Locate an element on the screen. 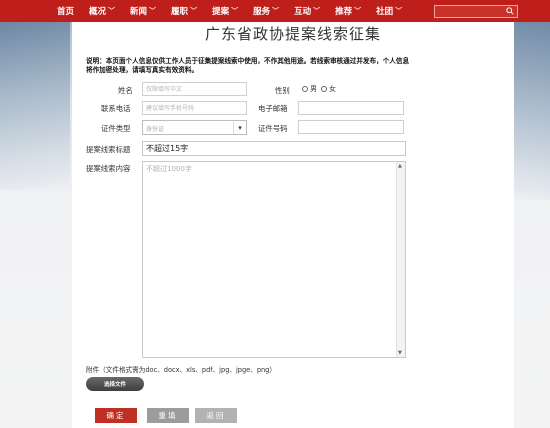 The height and width of the screenshot is (428, 550). nav-label: 提案 is located at coordinates (221, 12).